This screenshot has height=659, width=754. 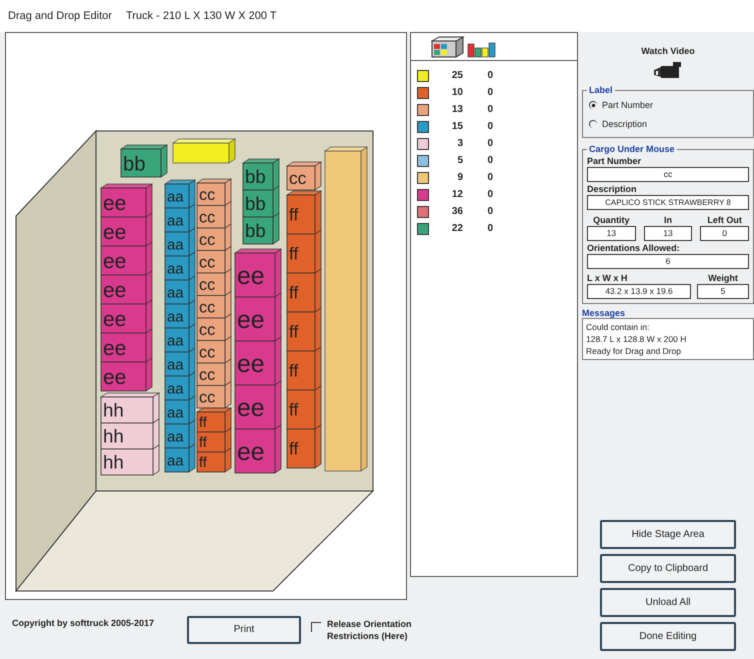 I want to click on quantity-text: 12, so click(x=456, y=194).